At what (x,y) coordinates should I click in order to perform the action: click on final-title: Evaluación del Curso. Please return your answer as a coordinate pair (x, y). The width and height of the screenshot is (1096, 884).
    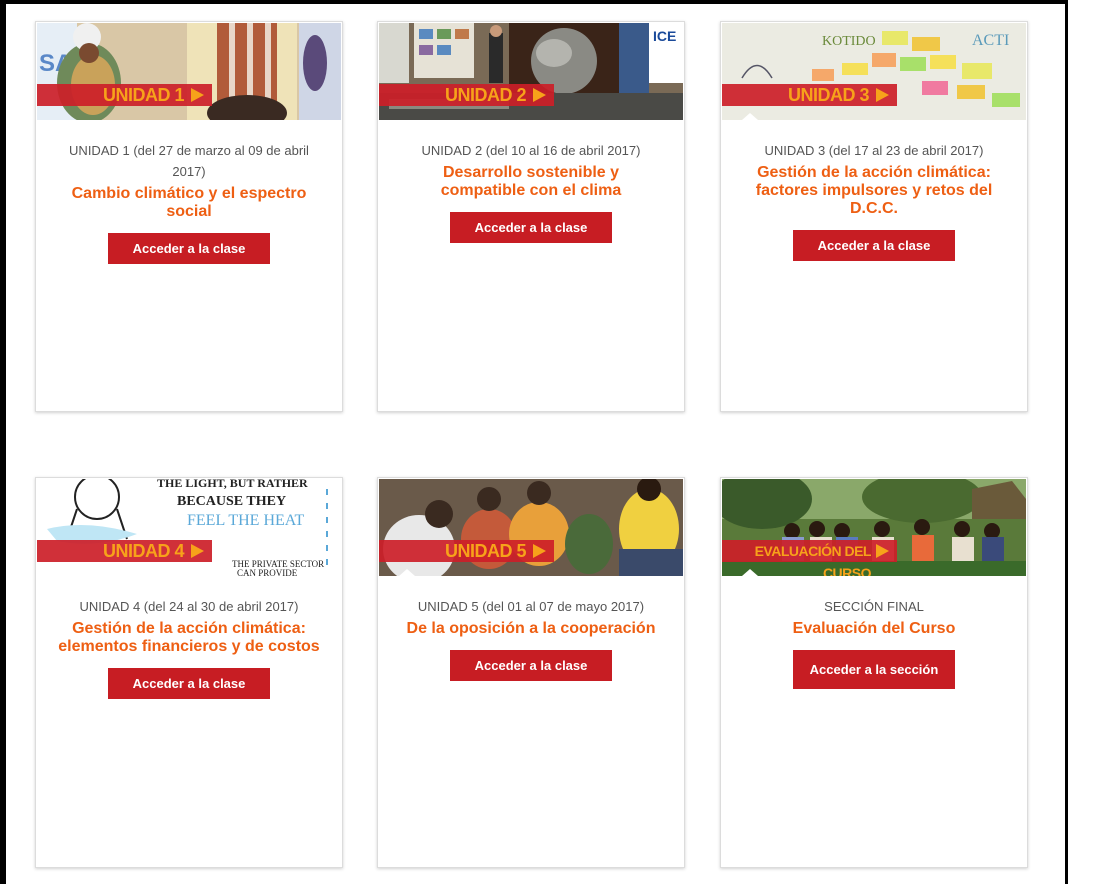
    Looking at the image, I should click on (874, 629).